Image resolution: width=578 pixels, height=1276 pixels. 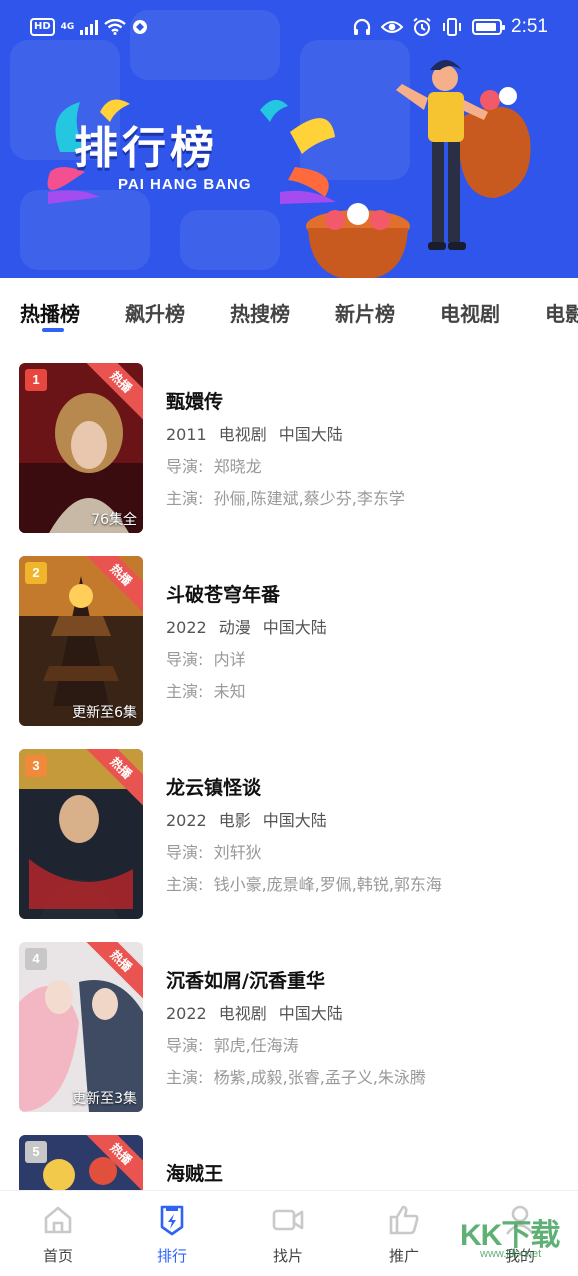 What do you see at coordinates (489, 27) in the screenshot?
I see `battery-icon` at bounding box center [489, 27].